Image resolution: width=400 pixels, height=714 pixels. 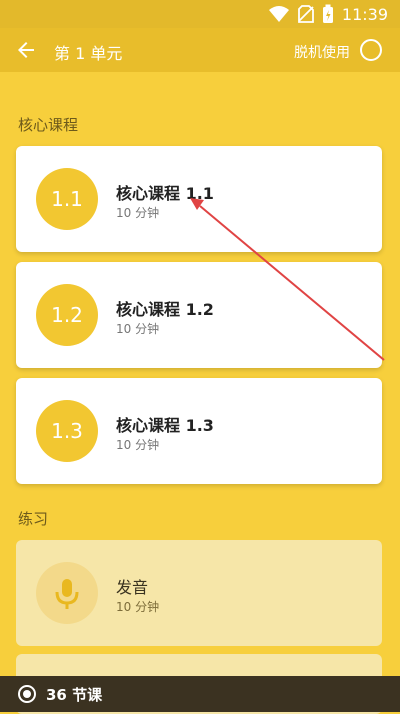 I want to click on wifi-icon, so click(x=278, y=14).